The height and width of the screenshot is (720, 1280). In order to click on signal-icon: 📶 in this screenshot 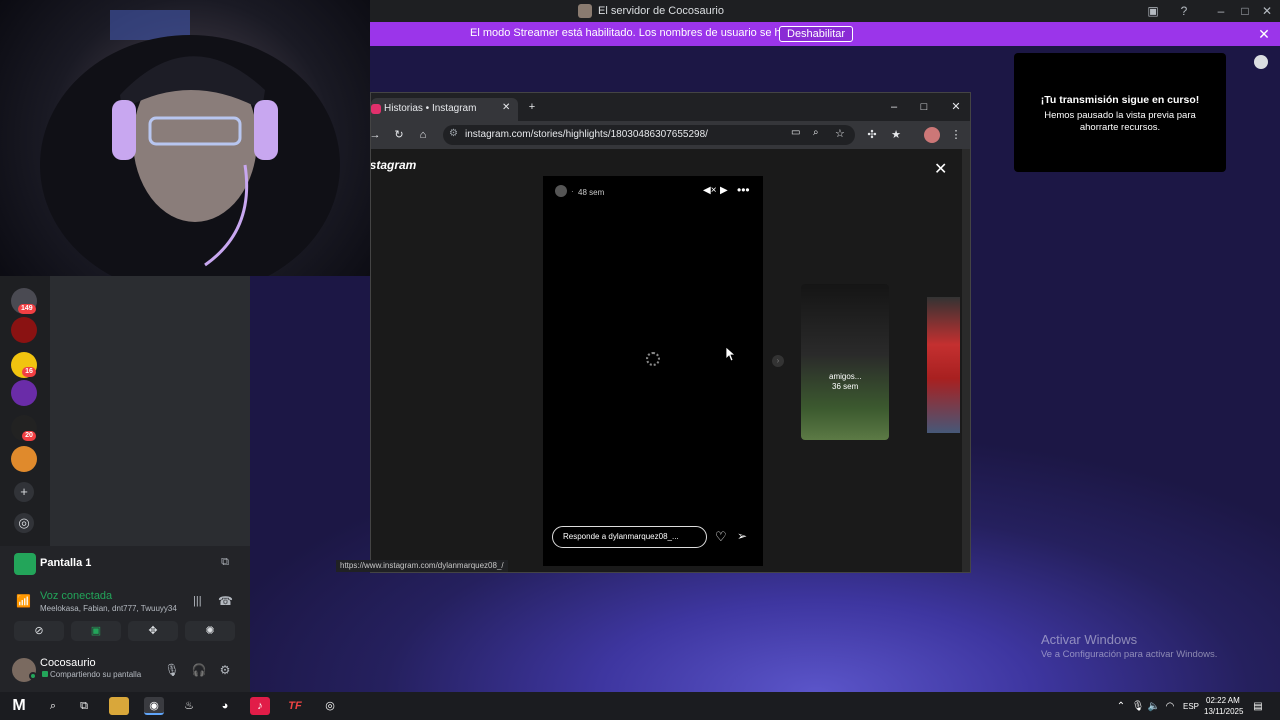, I will do `click(23, 601)`.